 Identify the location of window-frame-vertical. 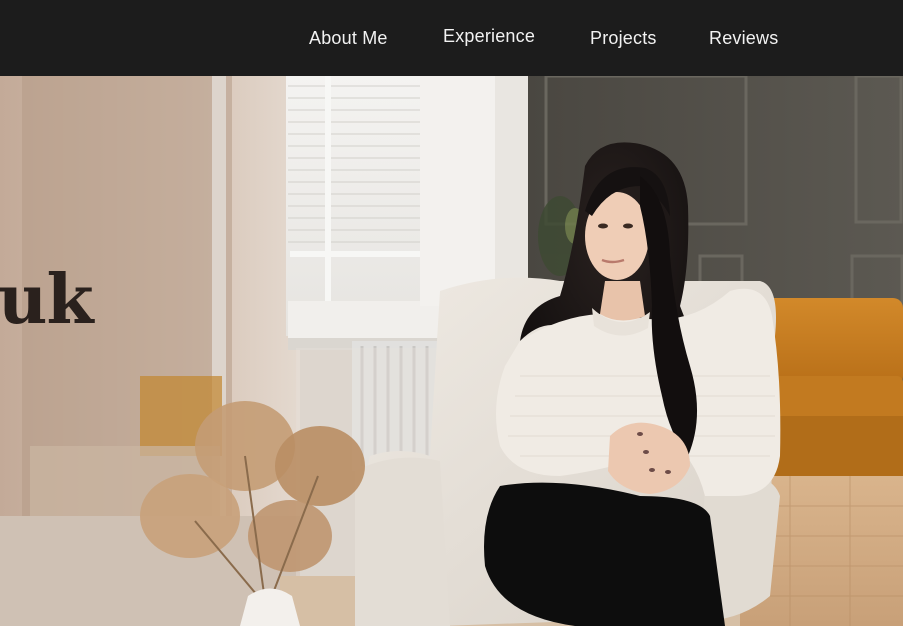
(328, 191).